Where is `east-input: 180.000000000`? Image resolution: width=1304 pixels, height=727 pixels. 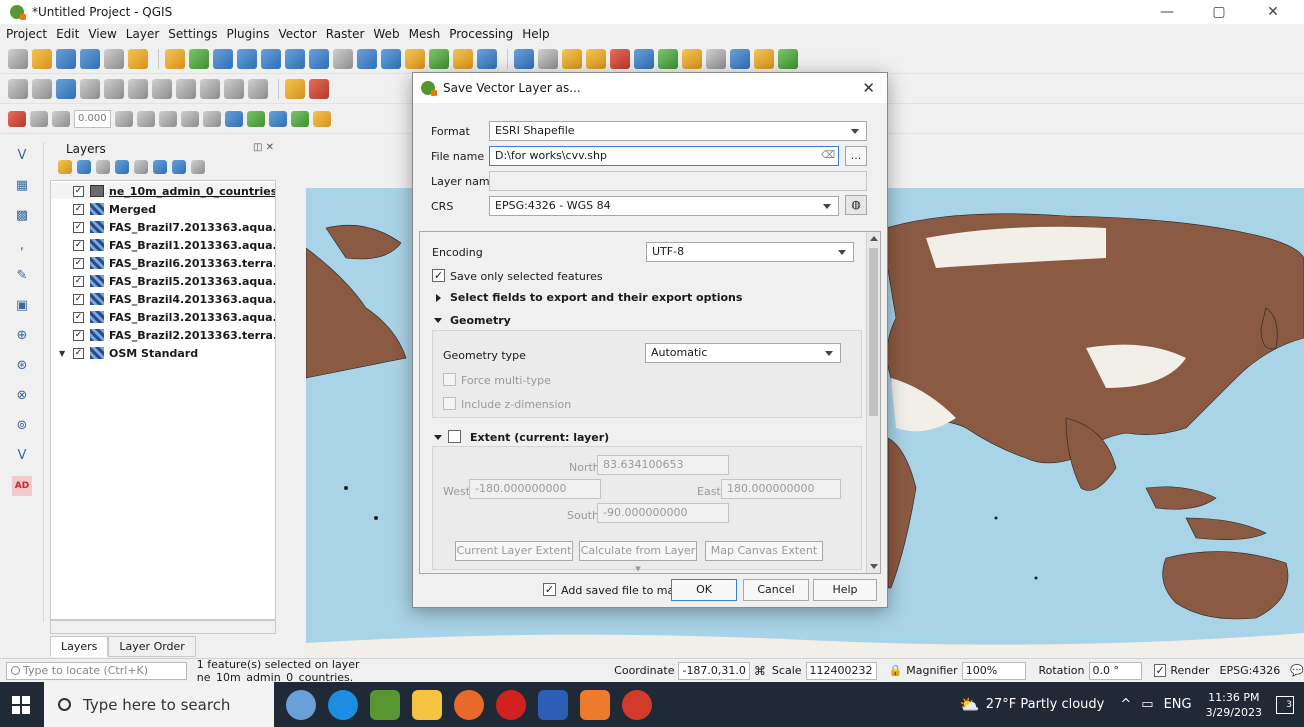
east-input: 180.000000000 is located at coordinates (781, 489).